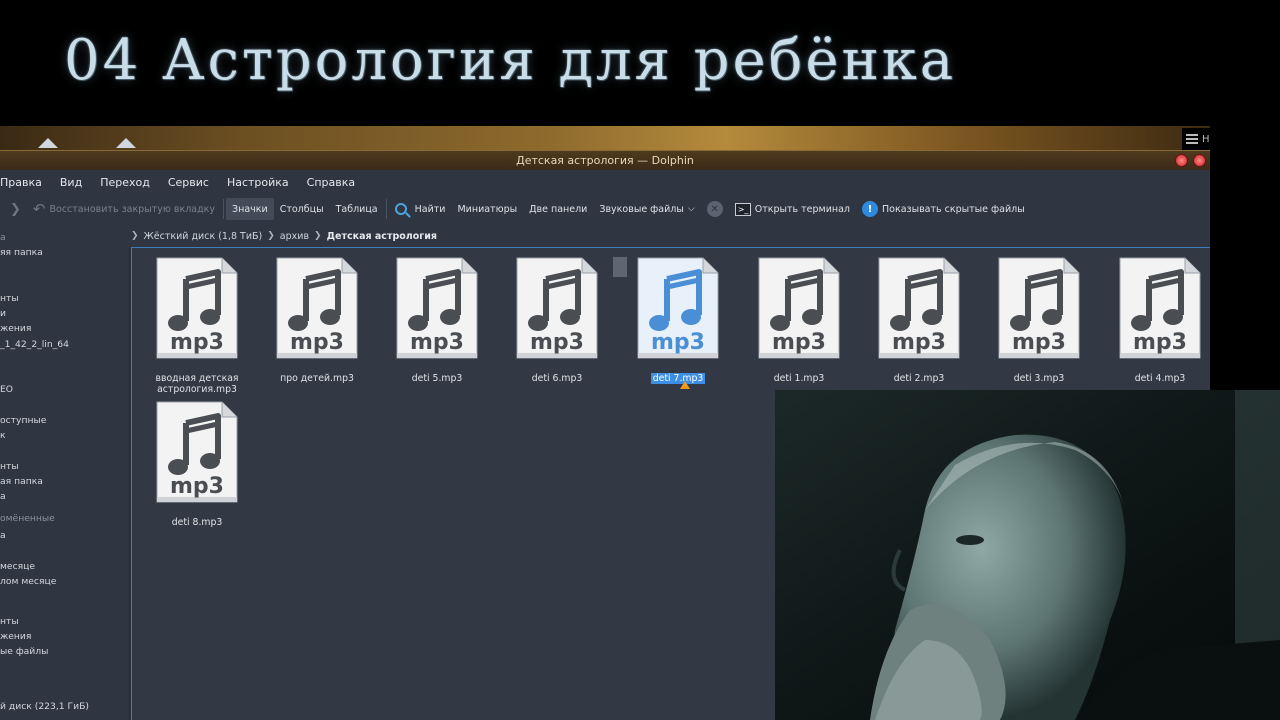  I want to click on file-name: про детей.mp3, so click(317, 378).